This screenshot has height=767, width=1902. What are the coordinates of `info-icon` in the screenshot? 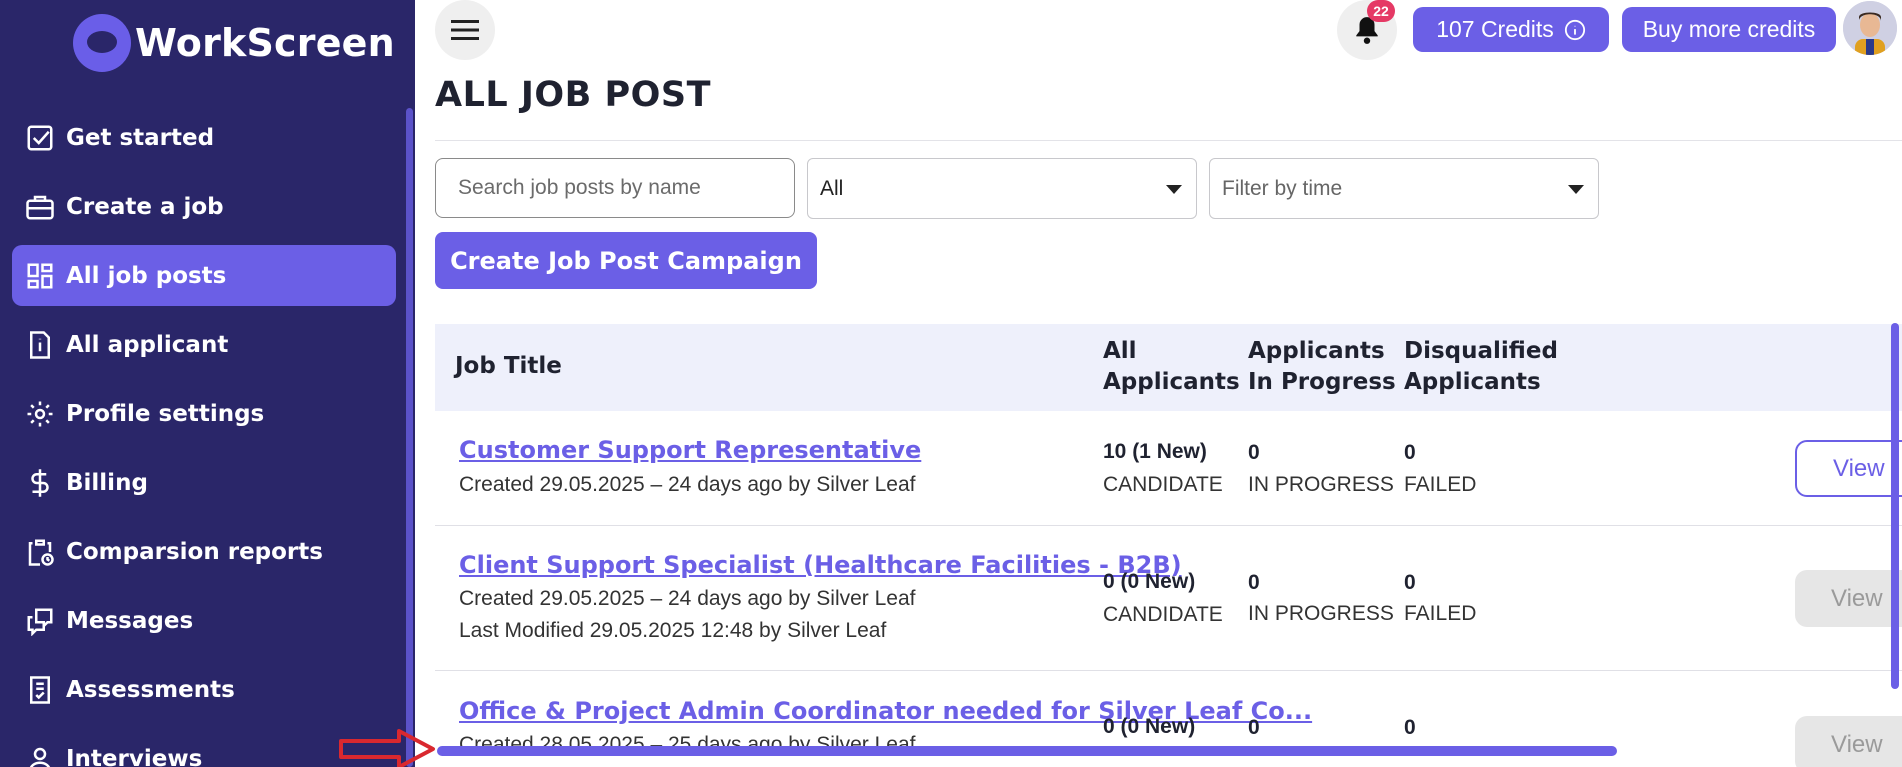 It's located at (1574, 29).